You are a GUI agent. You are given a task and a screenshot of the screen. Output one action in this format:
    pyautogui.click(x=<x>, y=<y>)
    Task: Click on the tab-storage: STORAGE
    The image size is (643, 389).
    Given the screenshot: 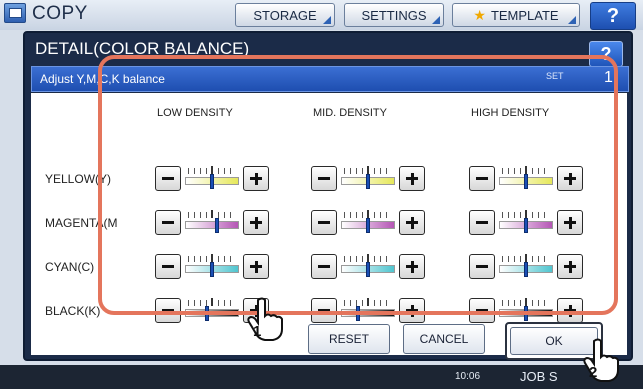 What is the action you would take?
    pyautogui.click(x=285, y=15)
    